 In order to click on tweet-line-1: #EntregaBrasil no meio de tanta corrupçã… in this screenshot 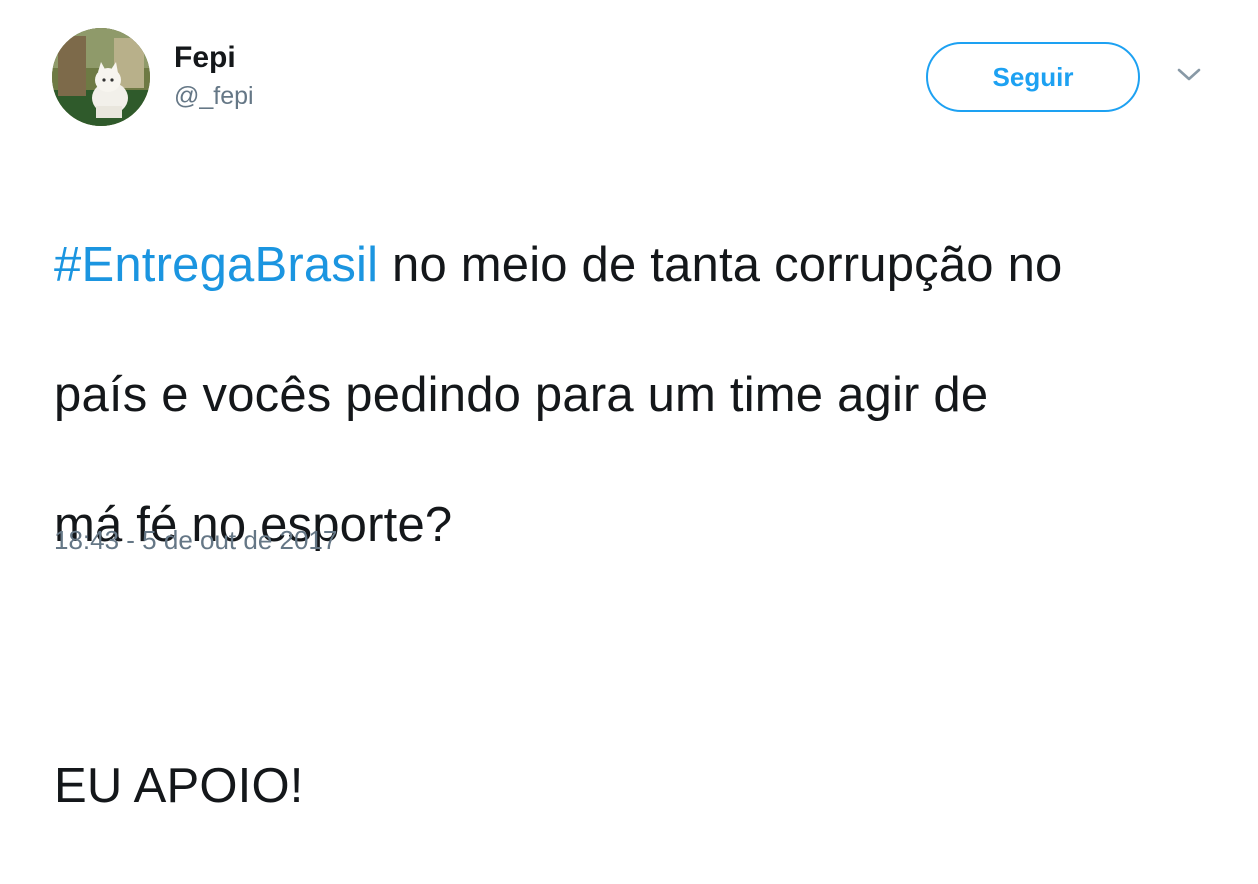, I will do `click(644, 265)`.